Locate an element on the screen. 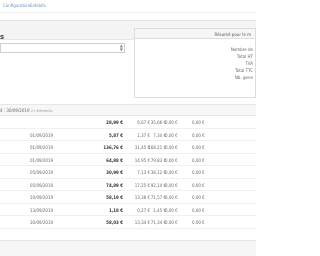  period-date: 4 : 30/09/2019 is located at coordinates (15, 110).